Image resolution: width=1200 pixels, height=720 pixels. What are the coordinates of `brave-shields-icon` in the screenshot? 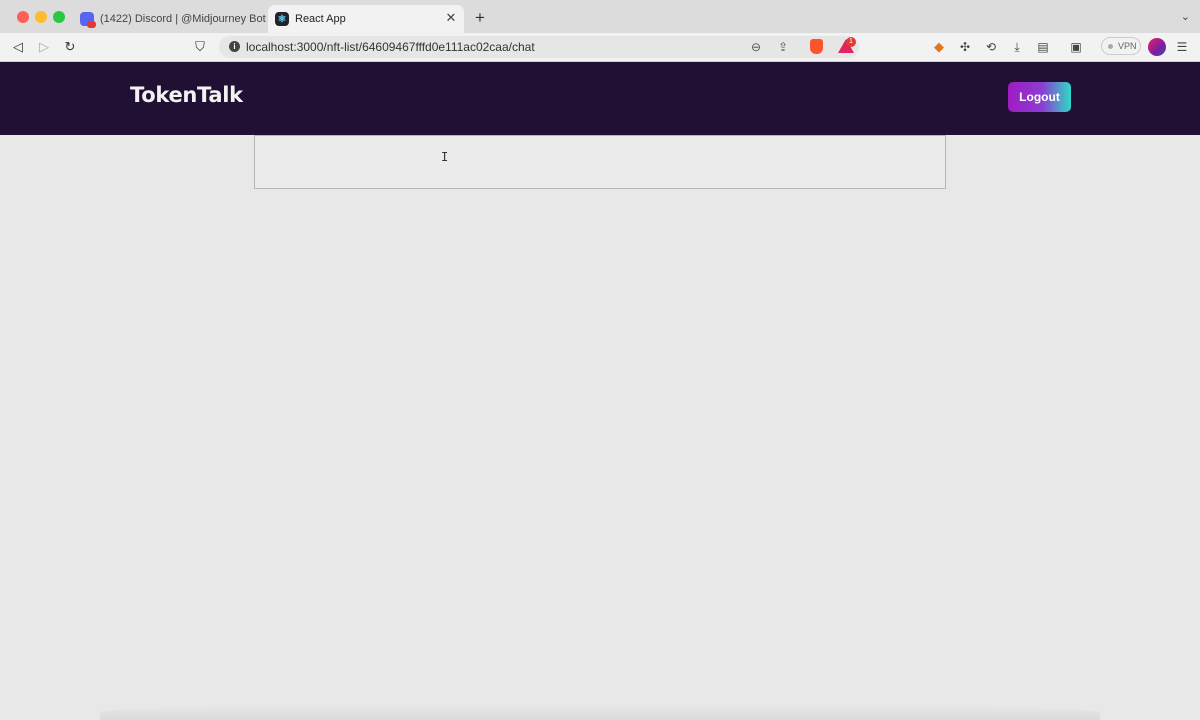 It's located at (816, 46).